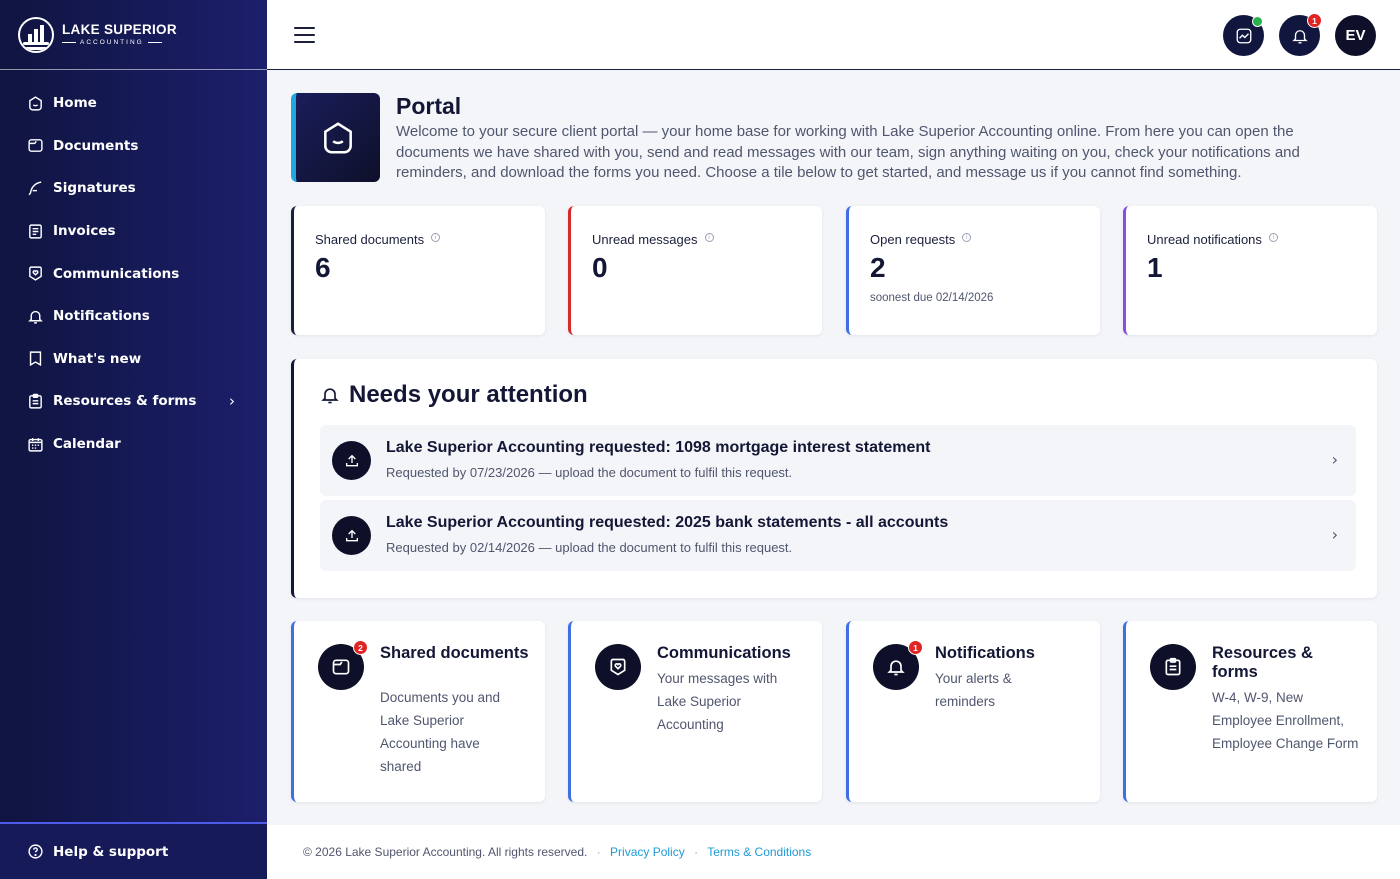 The width and height of the screenshot is (1400, 879). What do you see at coordinates (101, 316) in the screenshot?
I see `sidebar-item-label: Notifications` at bounding box center [101, 316].